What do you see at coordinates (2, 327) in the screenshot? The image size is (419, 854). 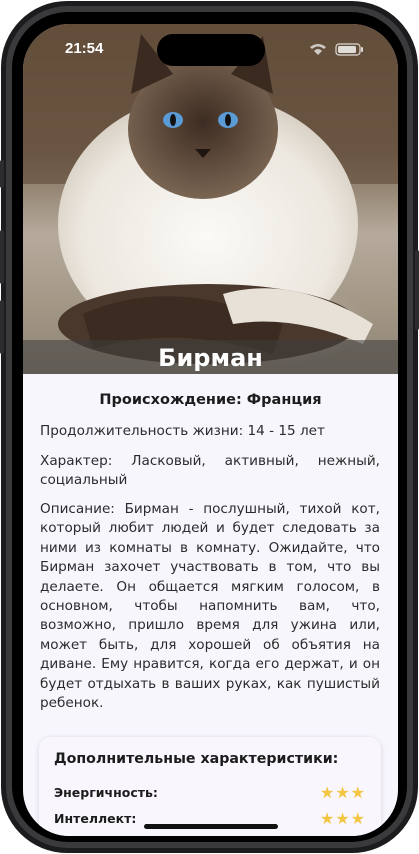 I see `volume-down-button` at bounding box center [2, 327].